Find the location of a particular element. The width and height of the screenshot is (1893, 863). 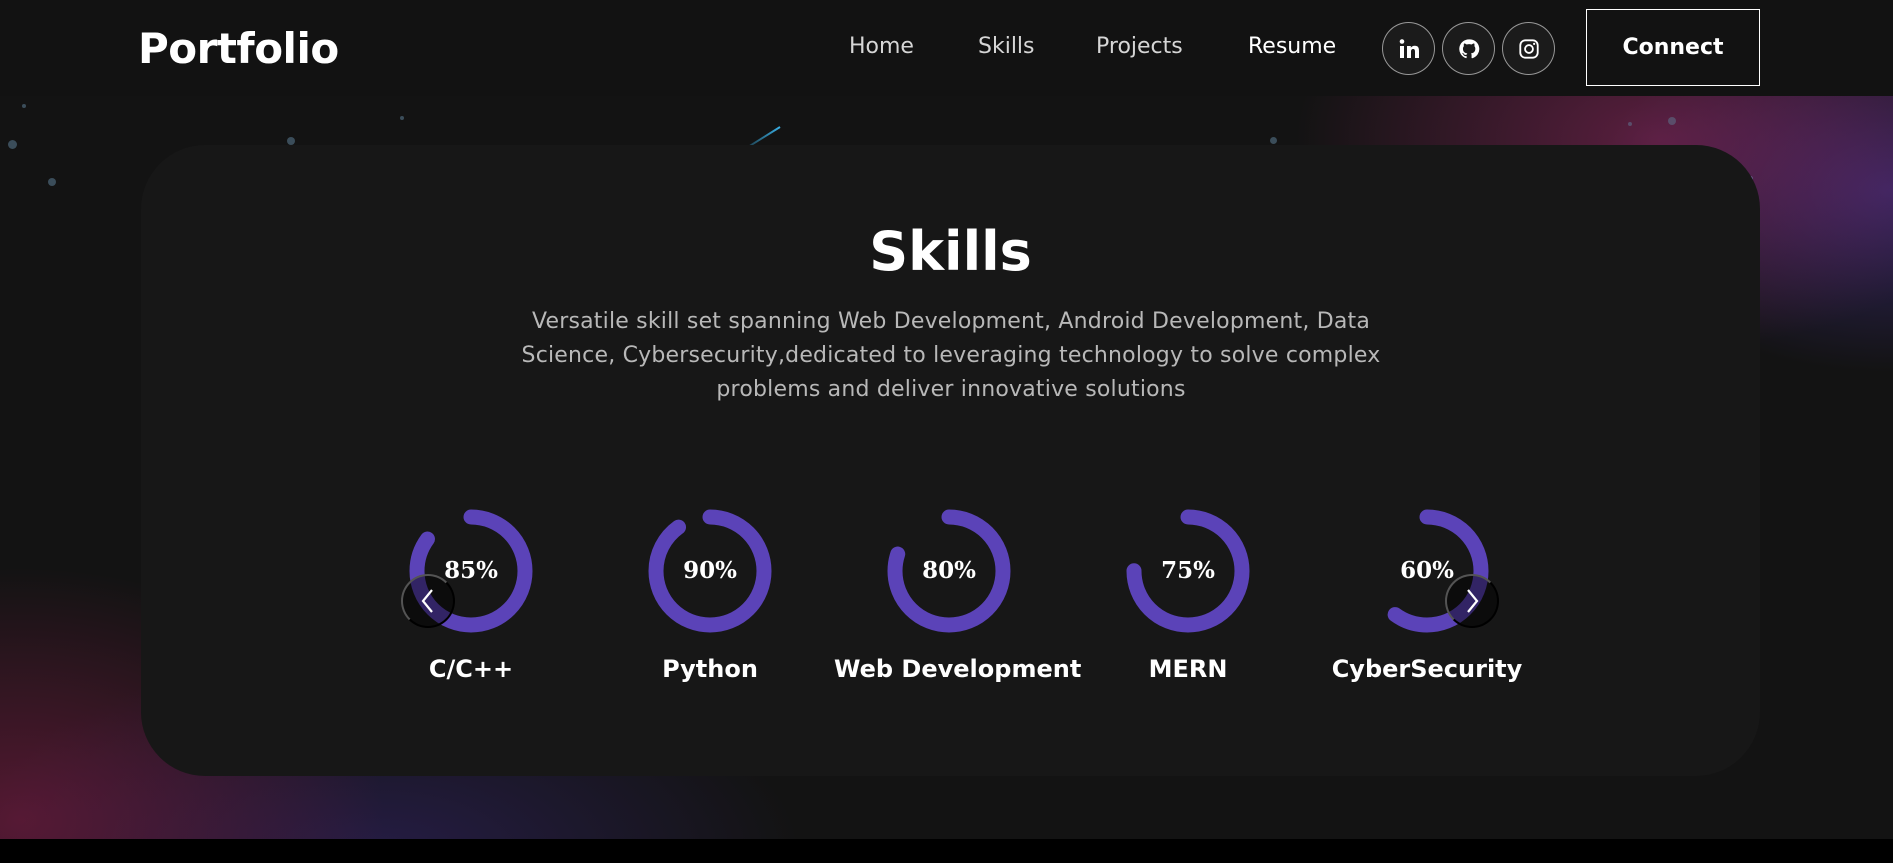

carousel-prev-button is located at coordinates (428, 601).